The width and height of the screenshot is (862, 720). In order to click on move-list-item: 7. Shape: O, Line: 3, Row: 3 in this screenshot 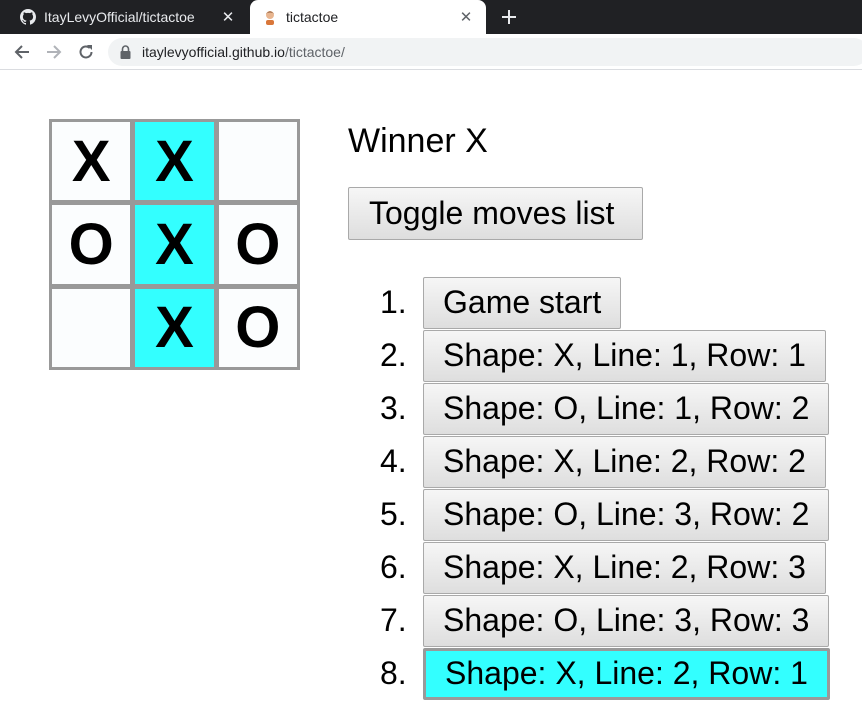, I will do `click(605, 620)`.